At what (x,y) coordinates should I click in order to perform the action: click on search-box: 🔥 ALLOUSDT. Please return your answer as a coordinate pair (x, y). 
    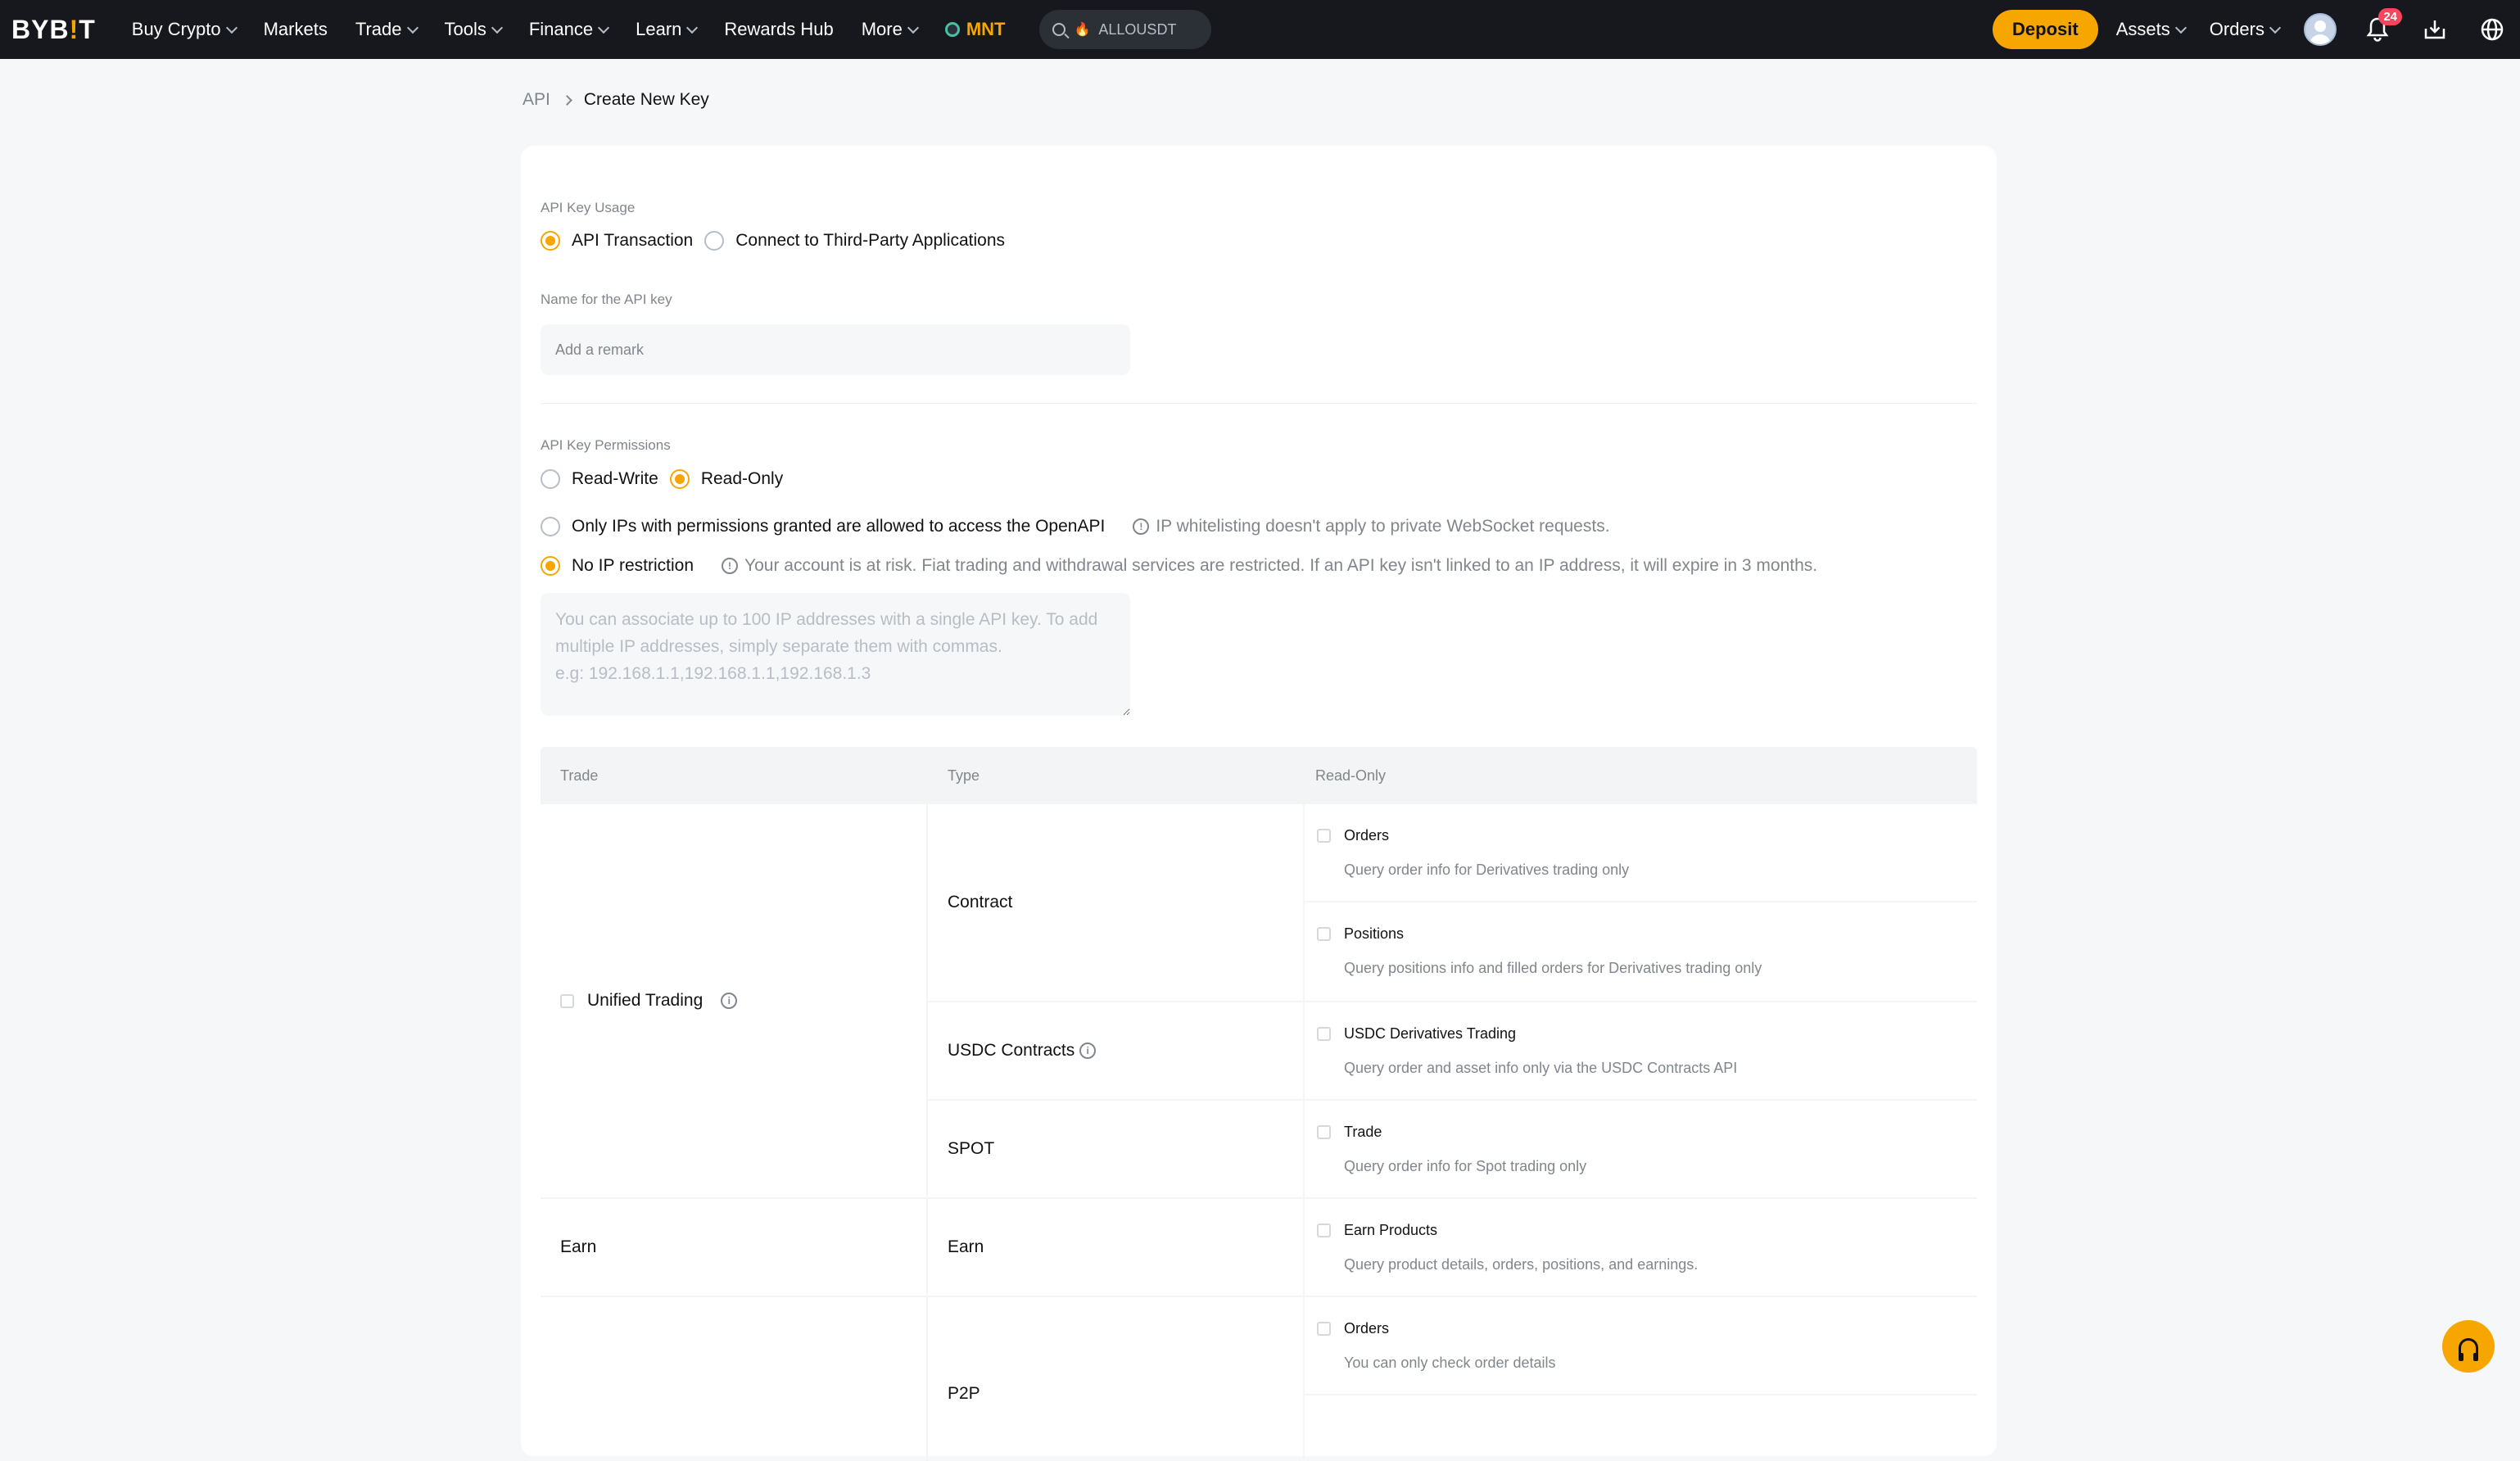
    Looking at the image, I should click on (1125, 29).